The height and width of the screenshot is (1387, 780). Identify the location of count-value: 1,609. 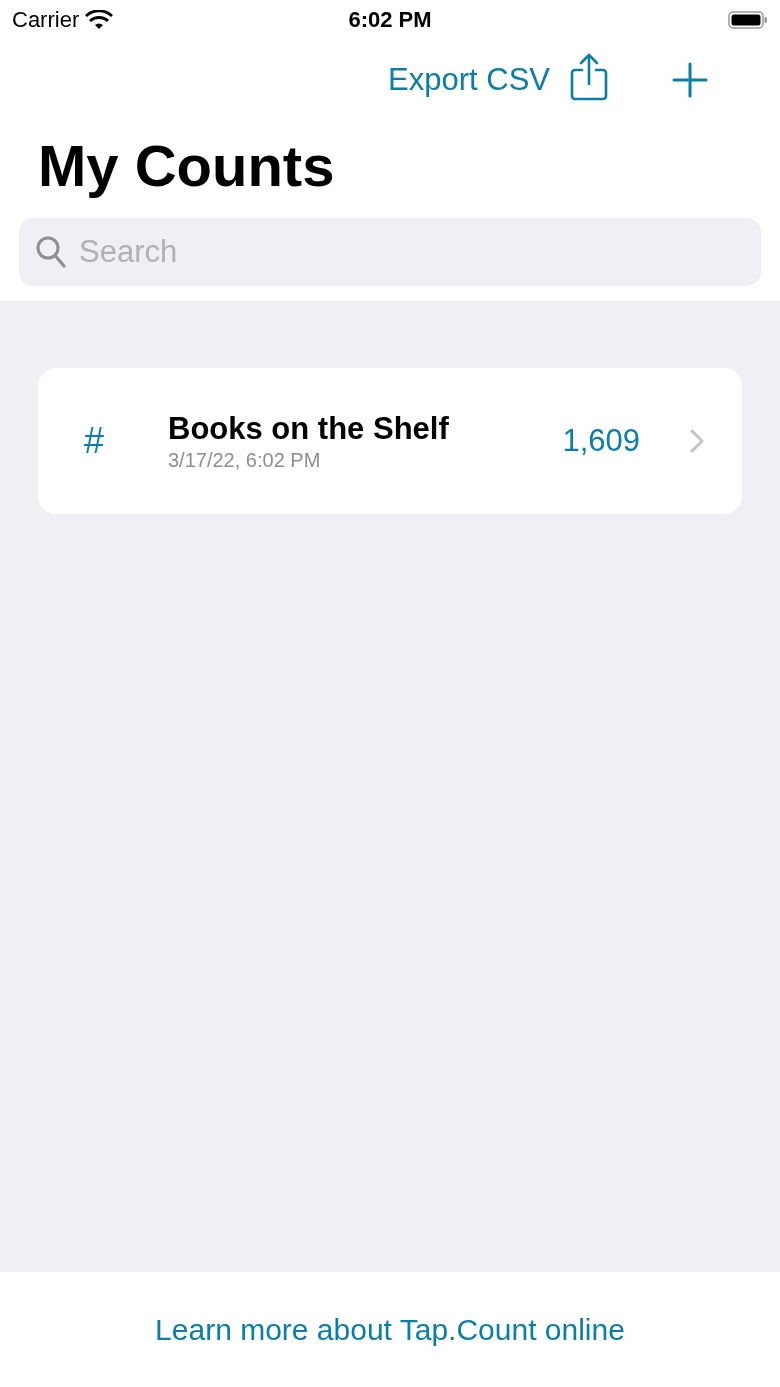
(601, 441).